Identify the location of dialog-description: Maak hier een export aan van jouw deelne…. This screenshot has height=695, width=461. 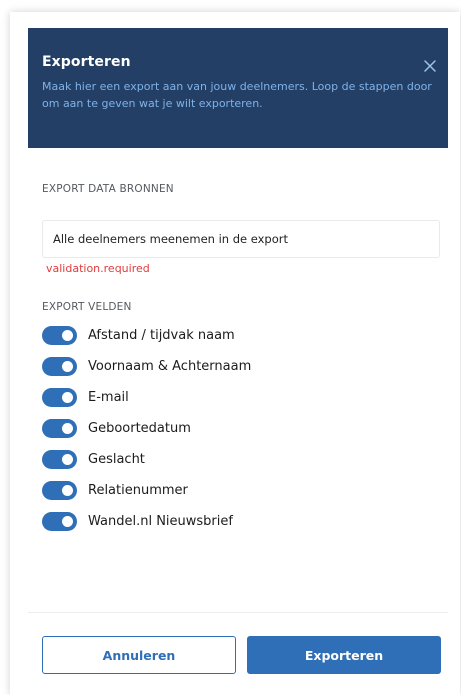
(237, 95).